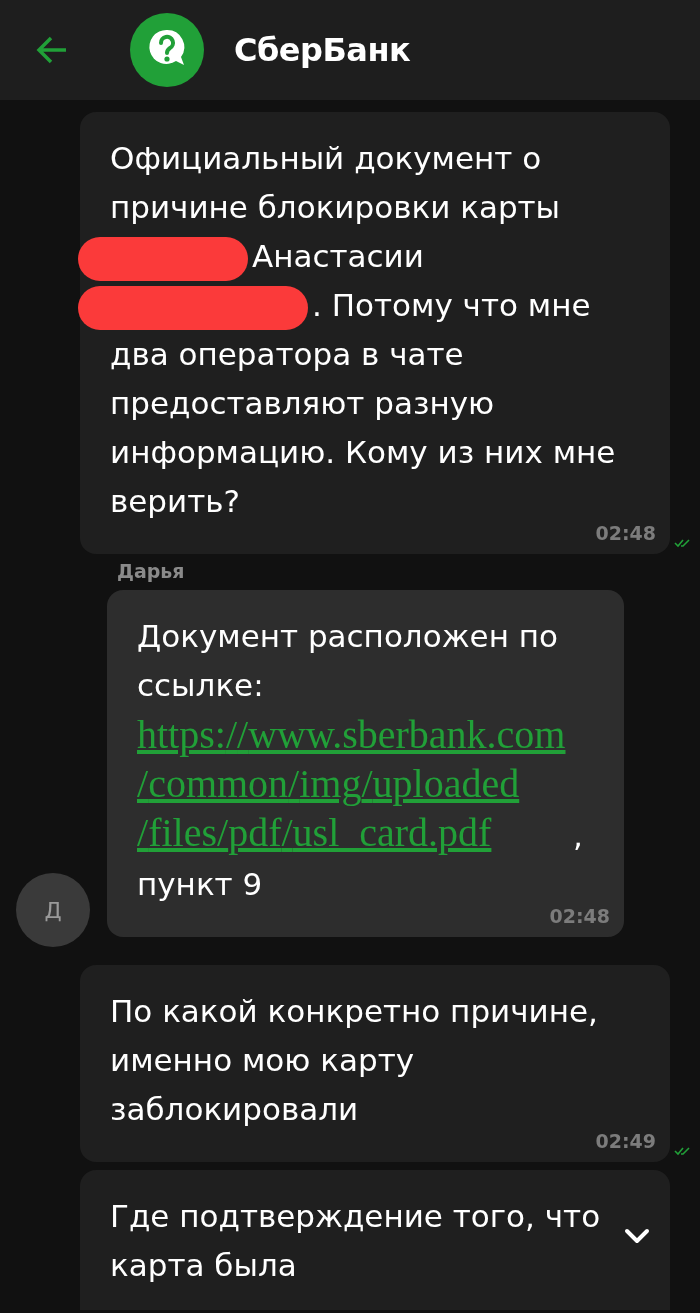  Describe the element at coordinates (637, 1236) in the screenshot. I see `chevron-down-icon` at that location.